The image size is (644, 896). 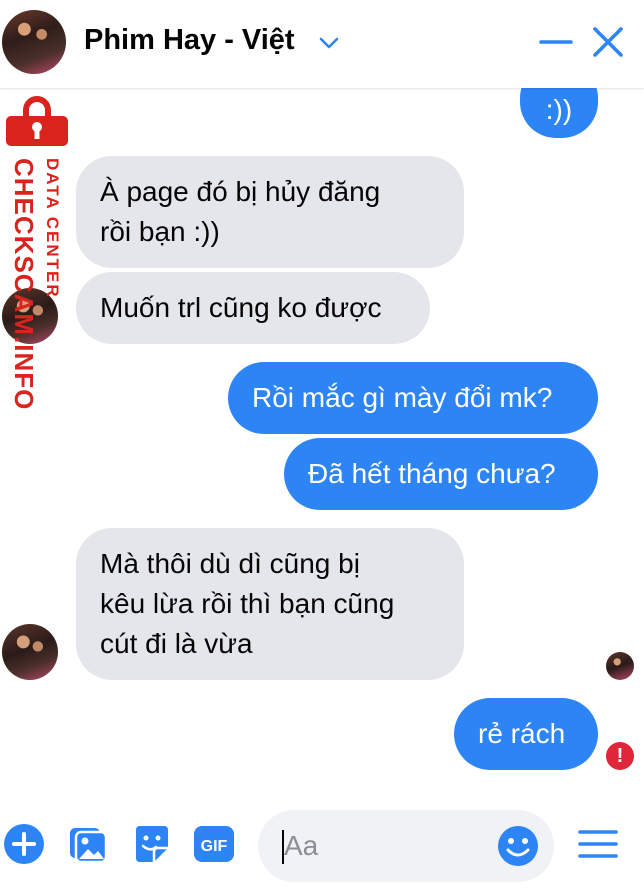 What do you see at coordinates (329, 43) in the screenshot?
I see `chevron-down-icon` at bounding box center [329, 43].